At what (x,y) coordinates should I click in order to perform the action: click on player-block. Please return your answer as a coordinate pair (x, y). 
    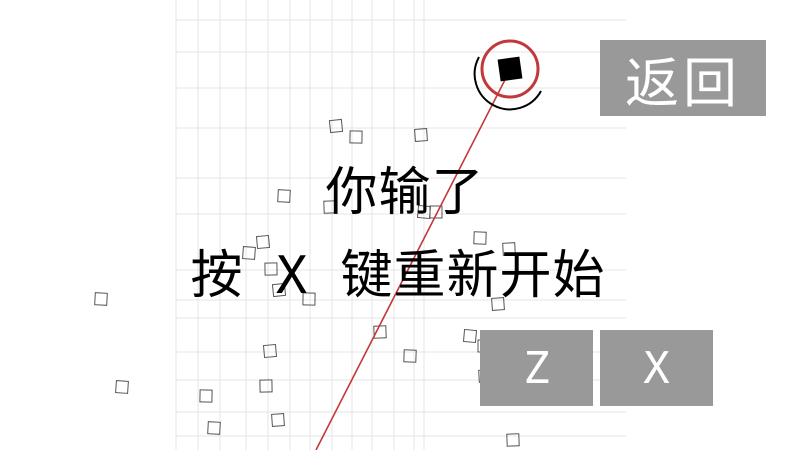
    Looking at the image, I should click on (510, 69).